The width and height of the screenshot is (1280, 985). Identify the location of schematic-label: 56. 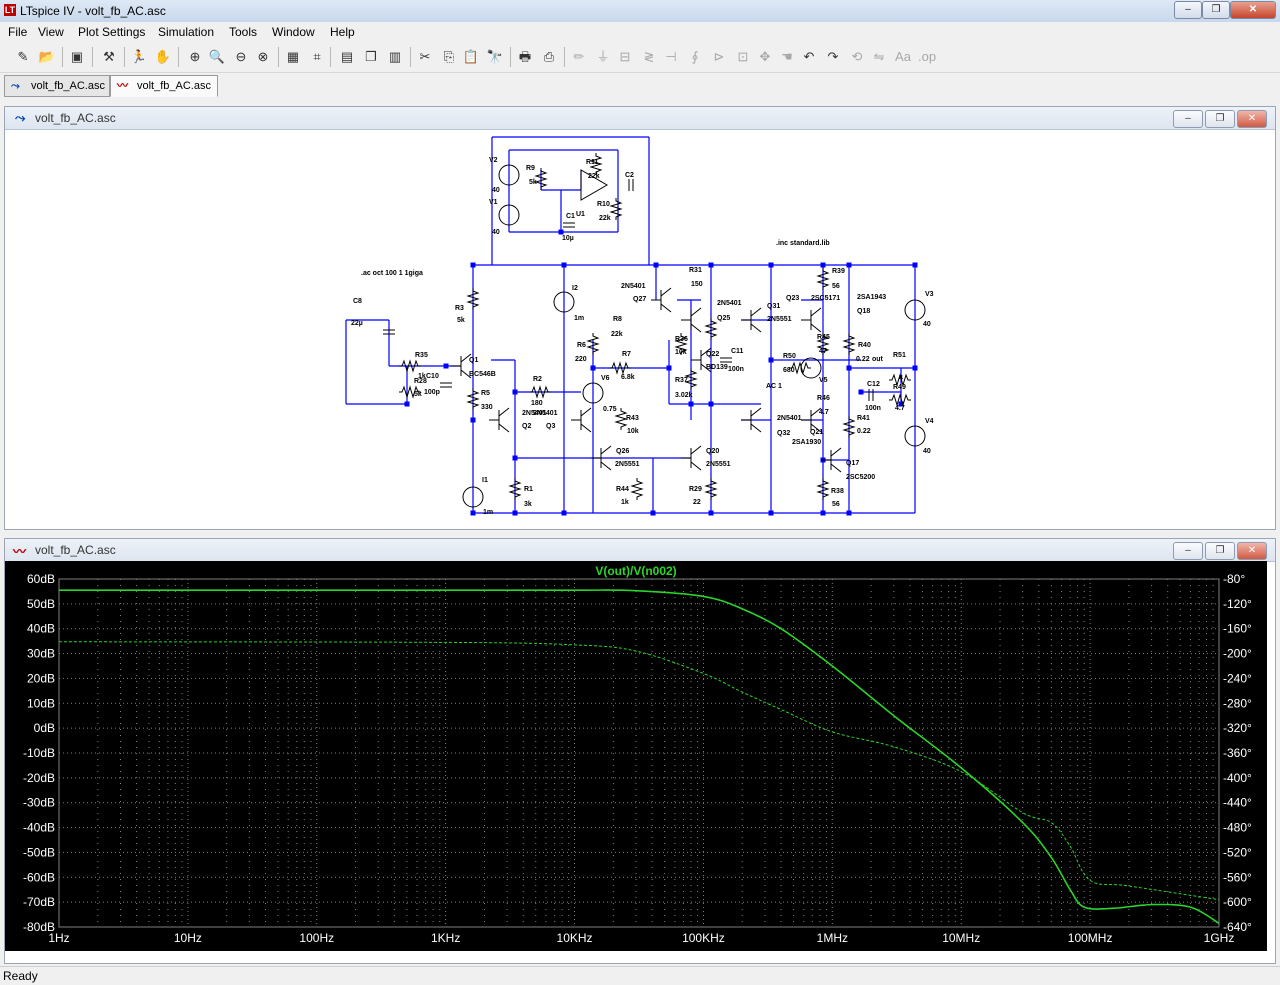
(836, 286).